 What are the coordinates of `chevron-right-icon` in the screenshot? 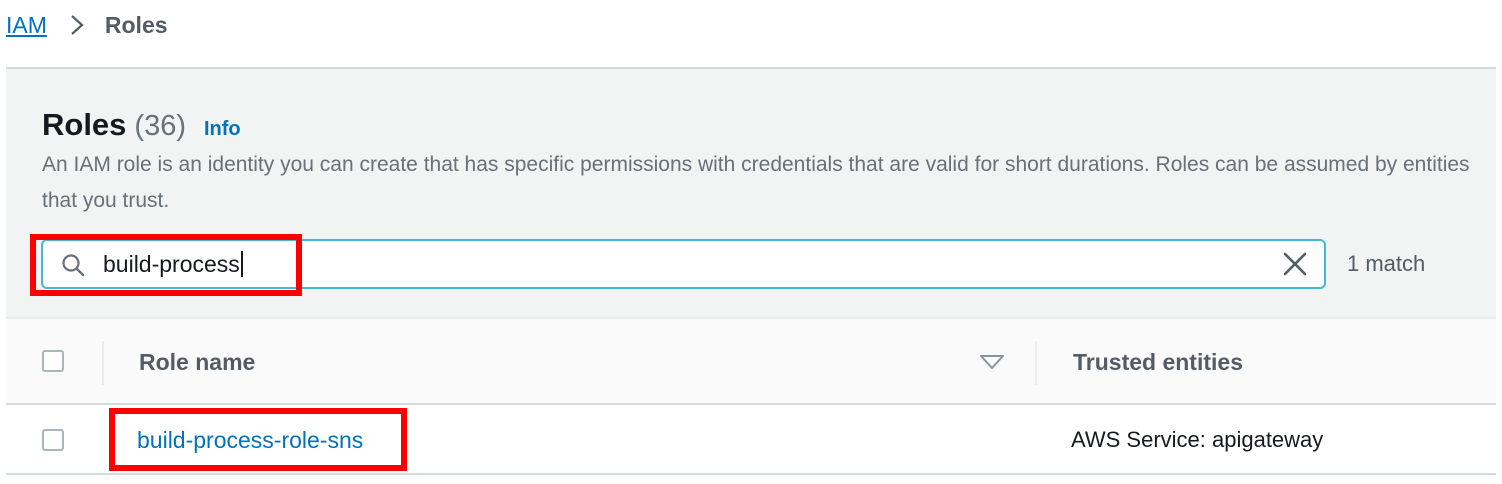 It's located at (77, 25).